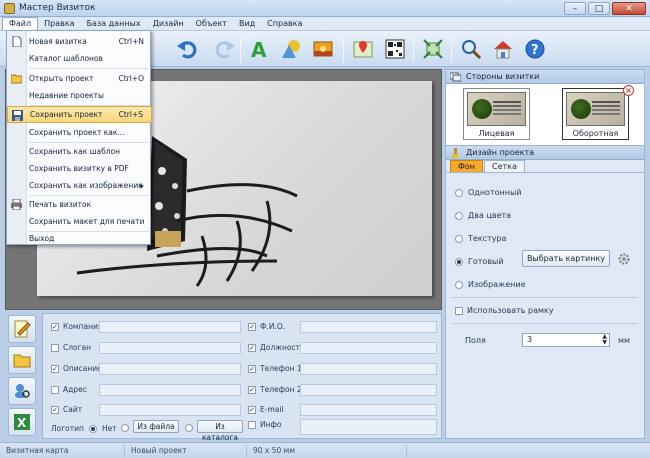 Image resolution: width=650 pixels, height=458 pixels. Describe the element at coordinates (459, 284) in the screenshot. I see `radio-image` at that location.